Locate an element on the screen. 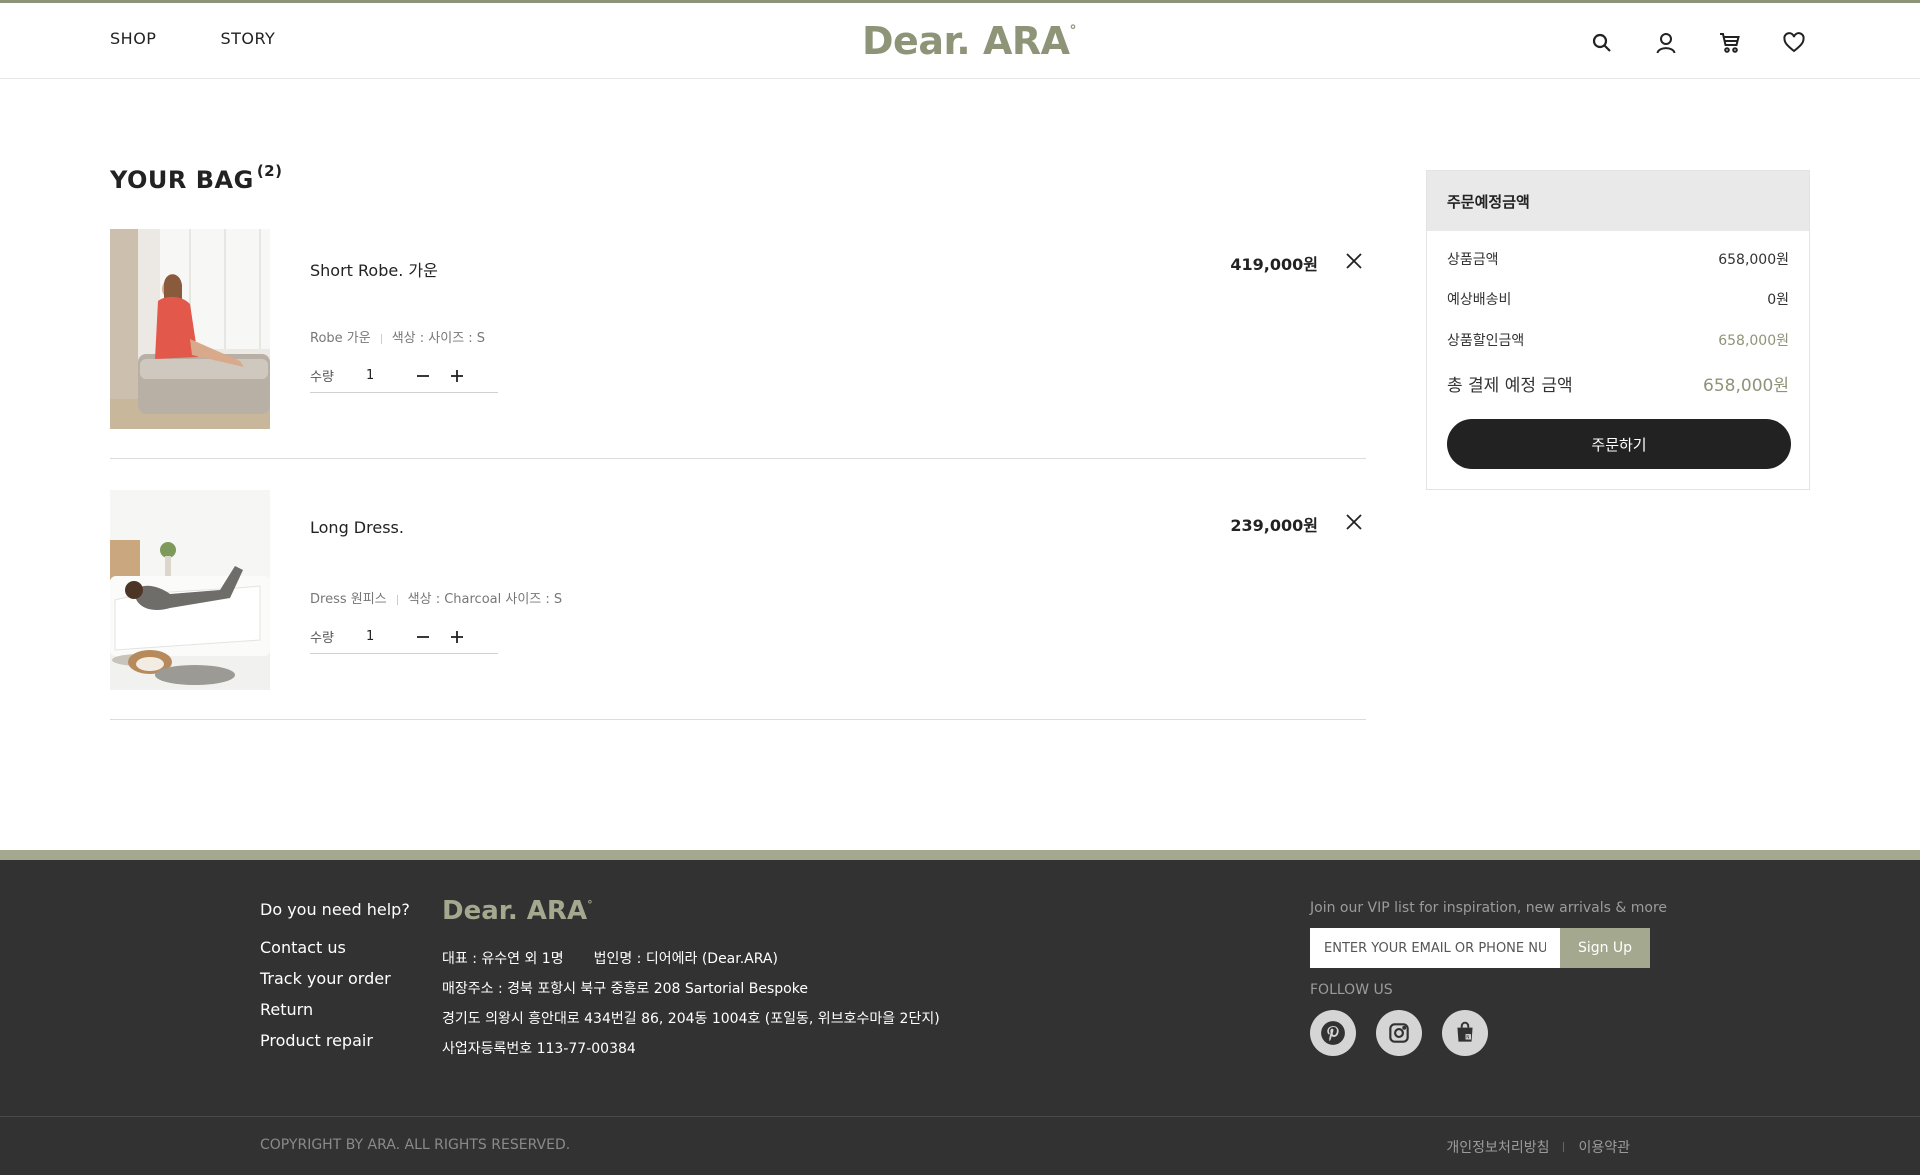 The image size is (1920, 1175). legal-links: 개인정보처리방침 이용약관 is located at coordinates (1538, 1147).